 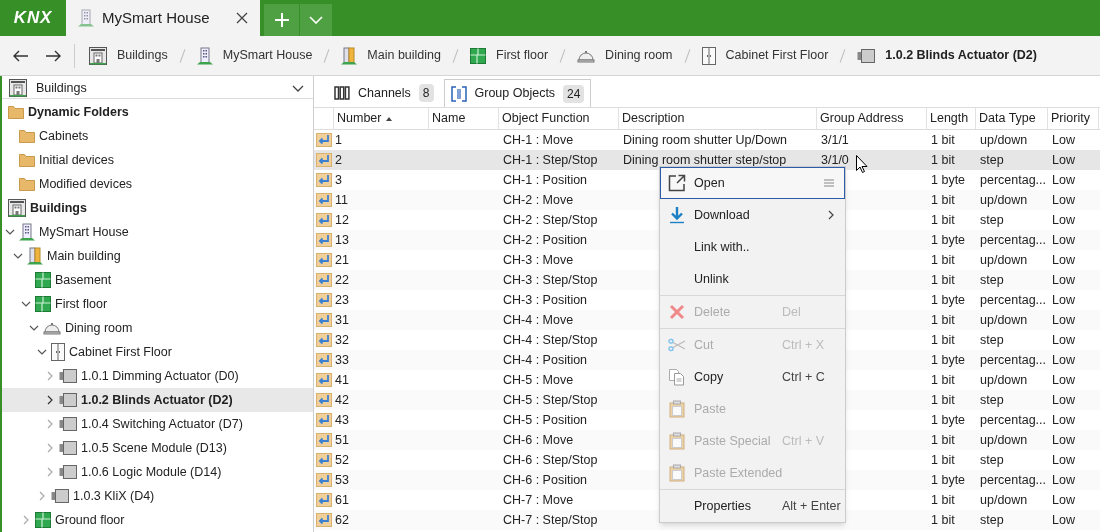 What do you see at coordinates (835, 140) in the screenshot?
I see `table-cell-text: 3/1/1` at bounding box center [835, 140].